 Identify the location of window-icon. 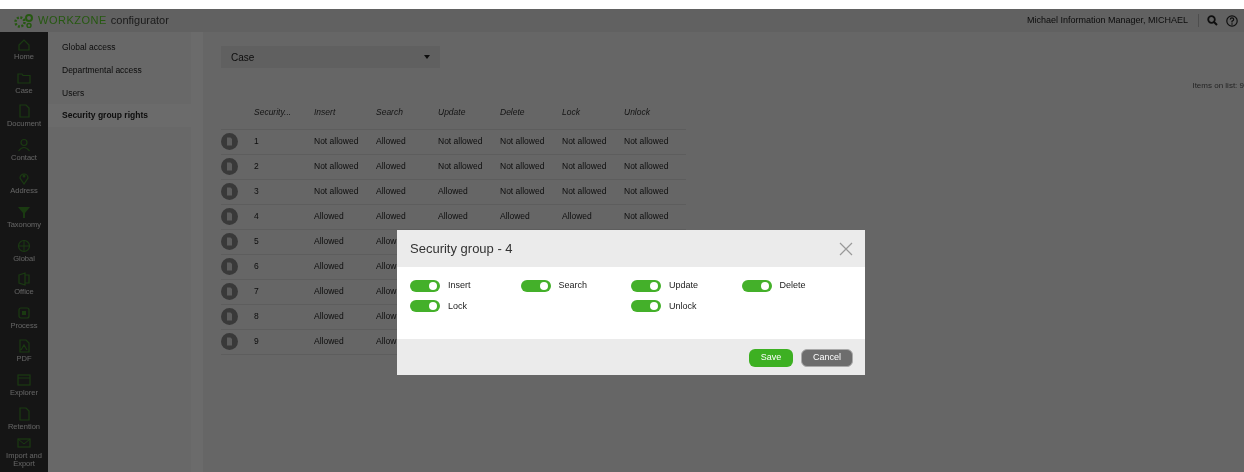
(24, 380).